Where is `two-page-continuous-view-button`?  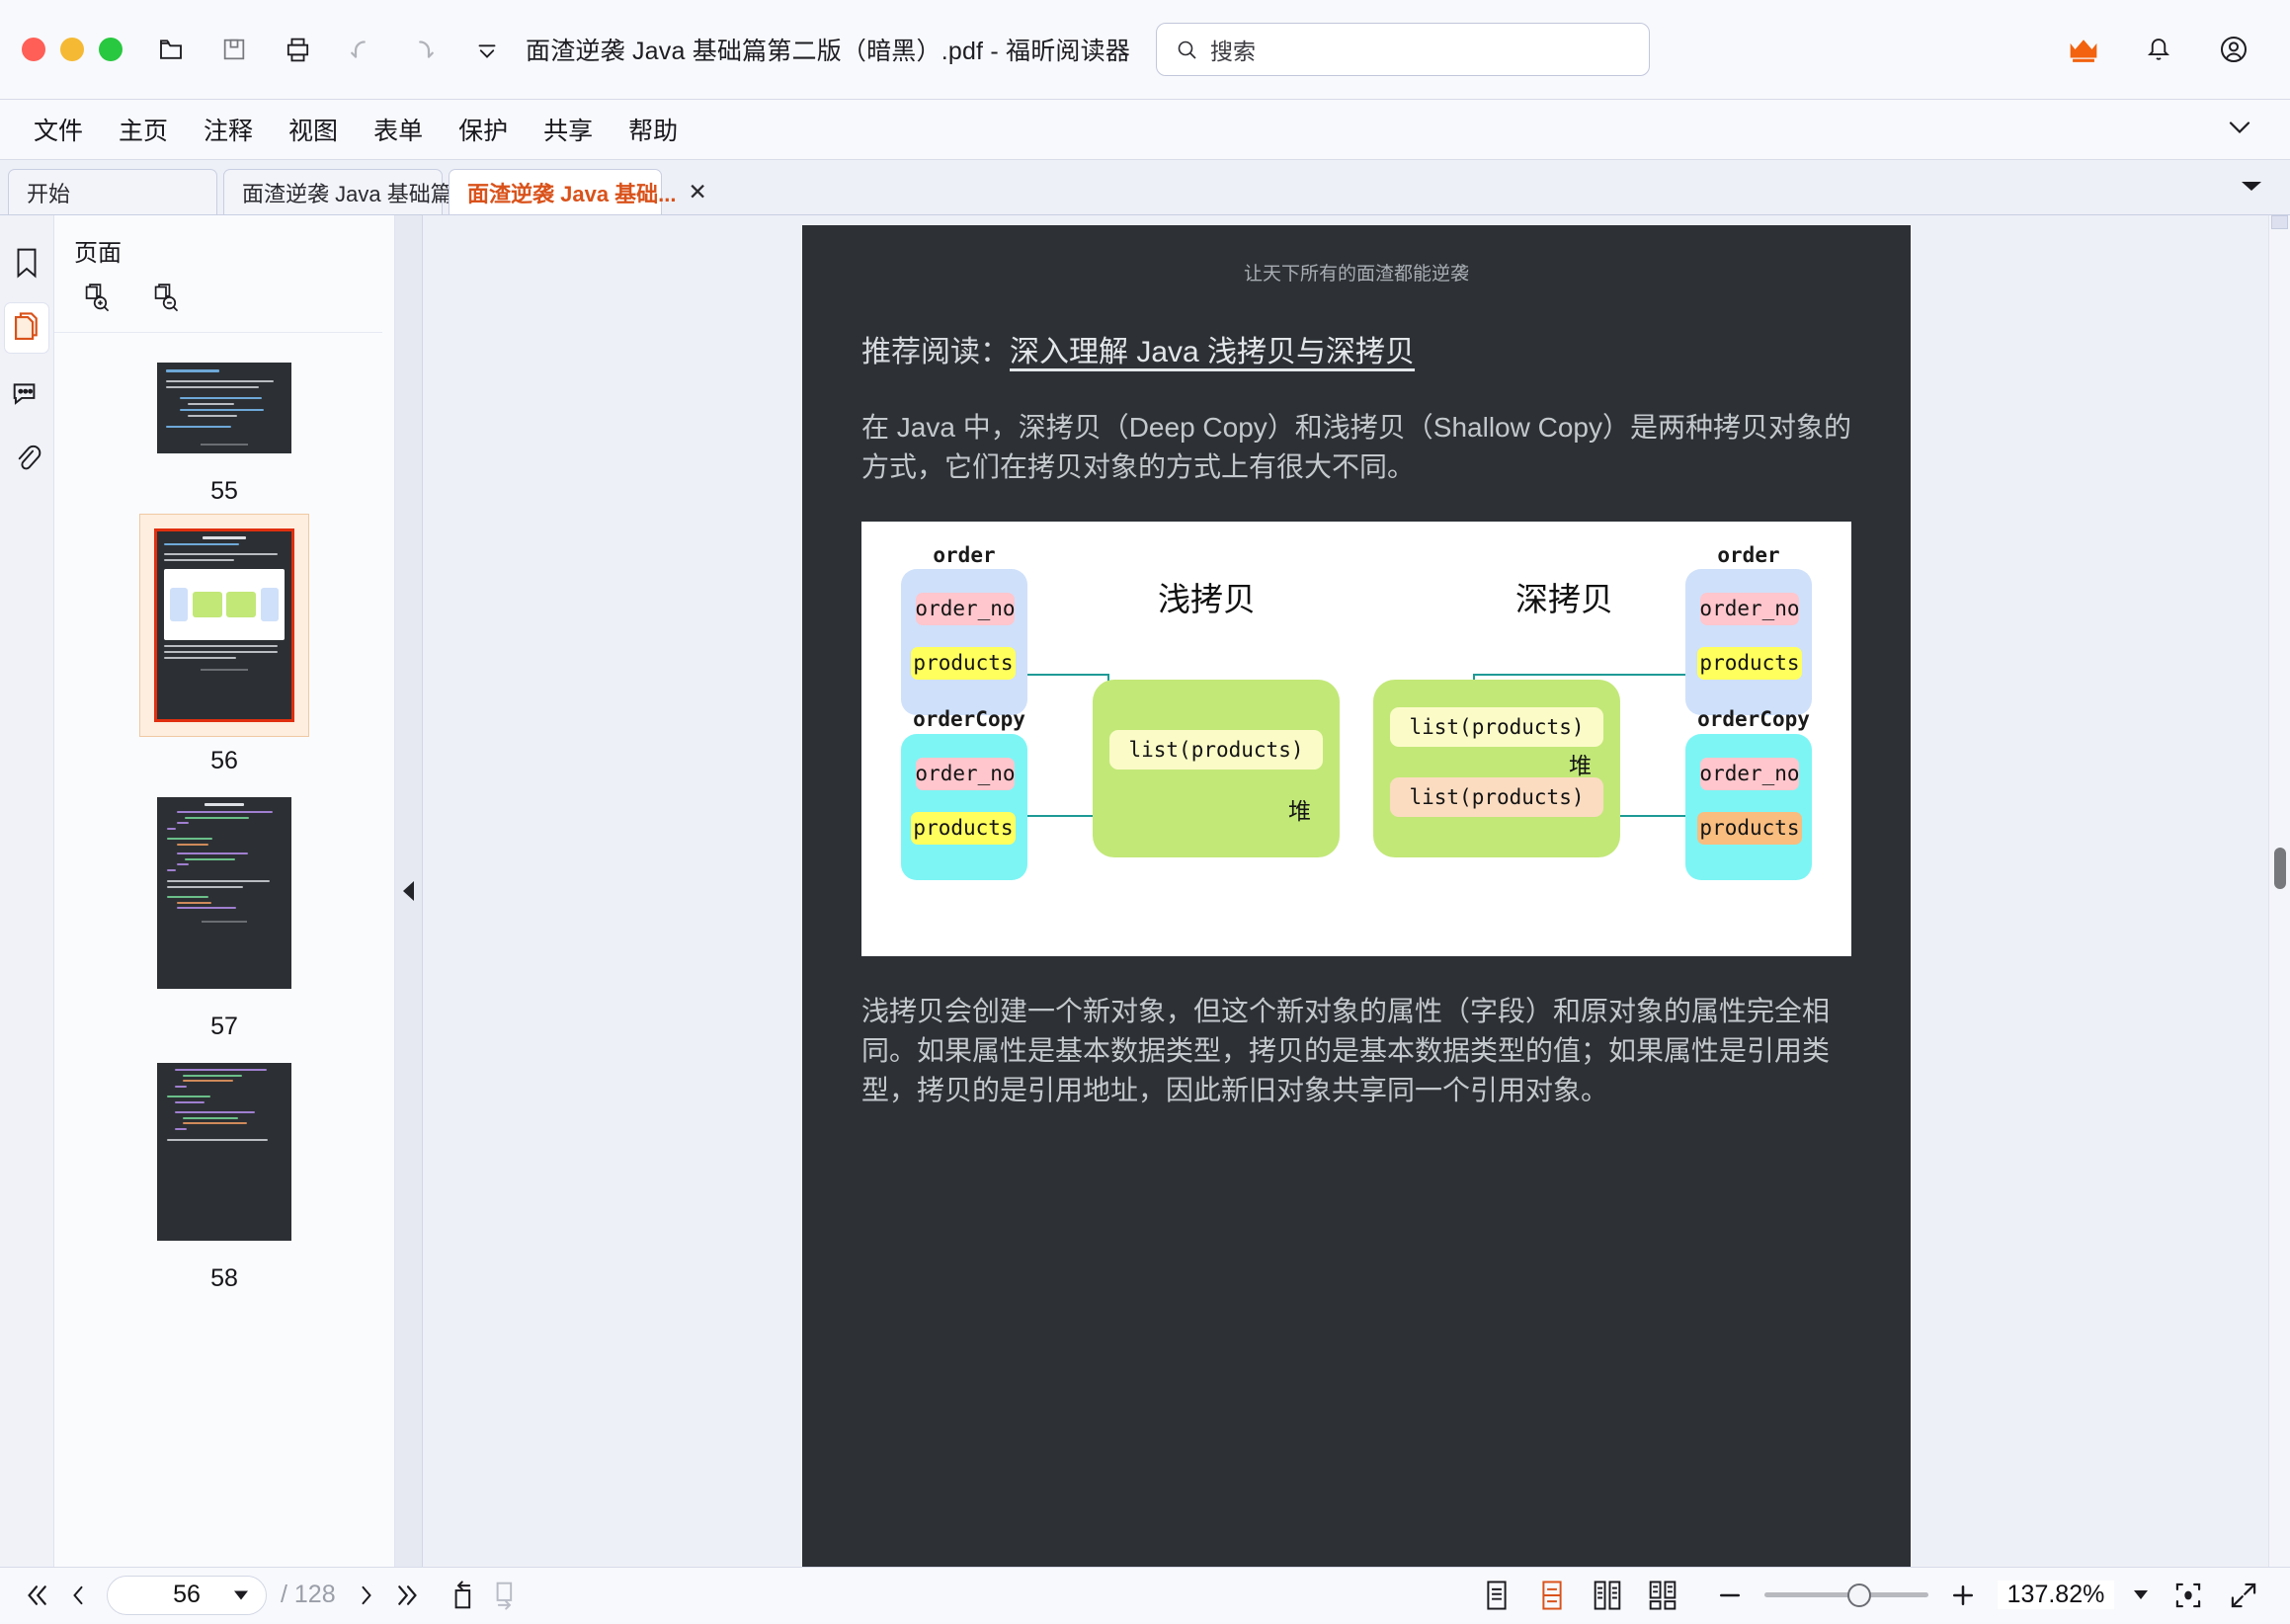
two-page-continuous-view-button is located at coordinates (1662, 1595).